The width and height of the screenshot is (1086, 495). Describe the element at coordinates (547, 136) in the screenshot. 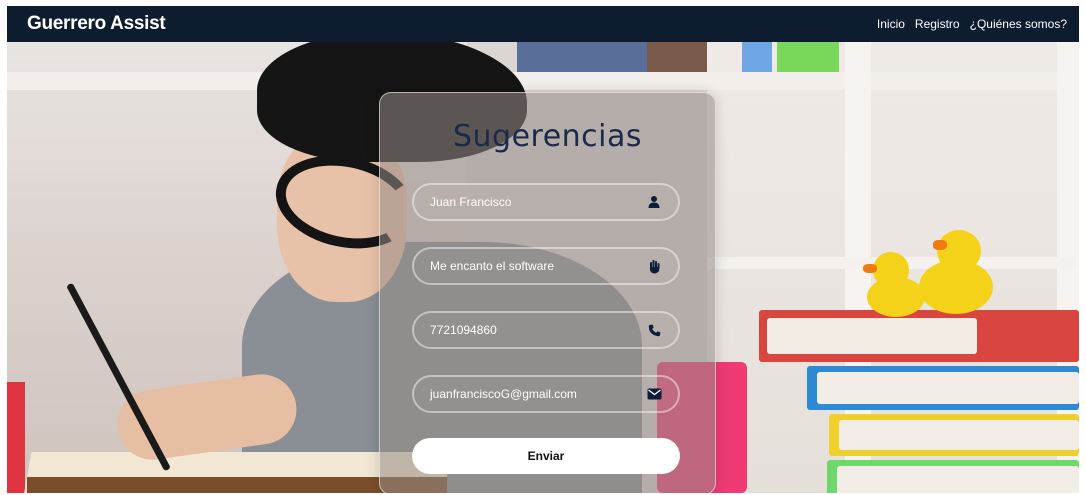

I see `form-title: Sugerencias` at that location.